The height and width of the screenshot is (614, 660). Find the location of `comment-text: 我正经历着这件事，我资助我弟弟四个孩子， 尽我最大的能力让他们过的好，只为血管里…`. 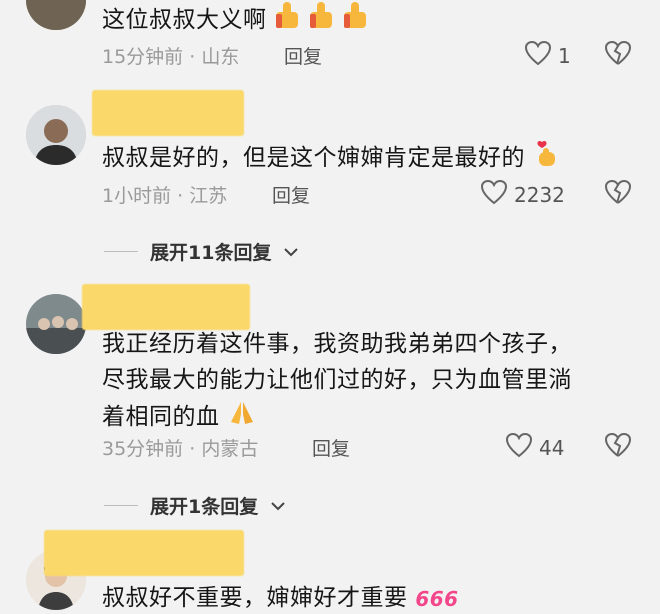

comment-text: 我正经历着这件事，我资助我弟弟四个孩子， 尽我最大的能力让他们过的好，只为血管里… is located at coordinates (337, 381).